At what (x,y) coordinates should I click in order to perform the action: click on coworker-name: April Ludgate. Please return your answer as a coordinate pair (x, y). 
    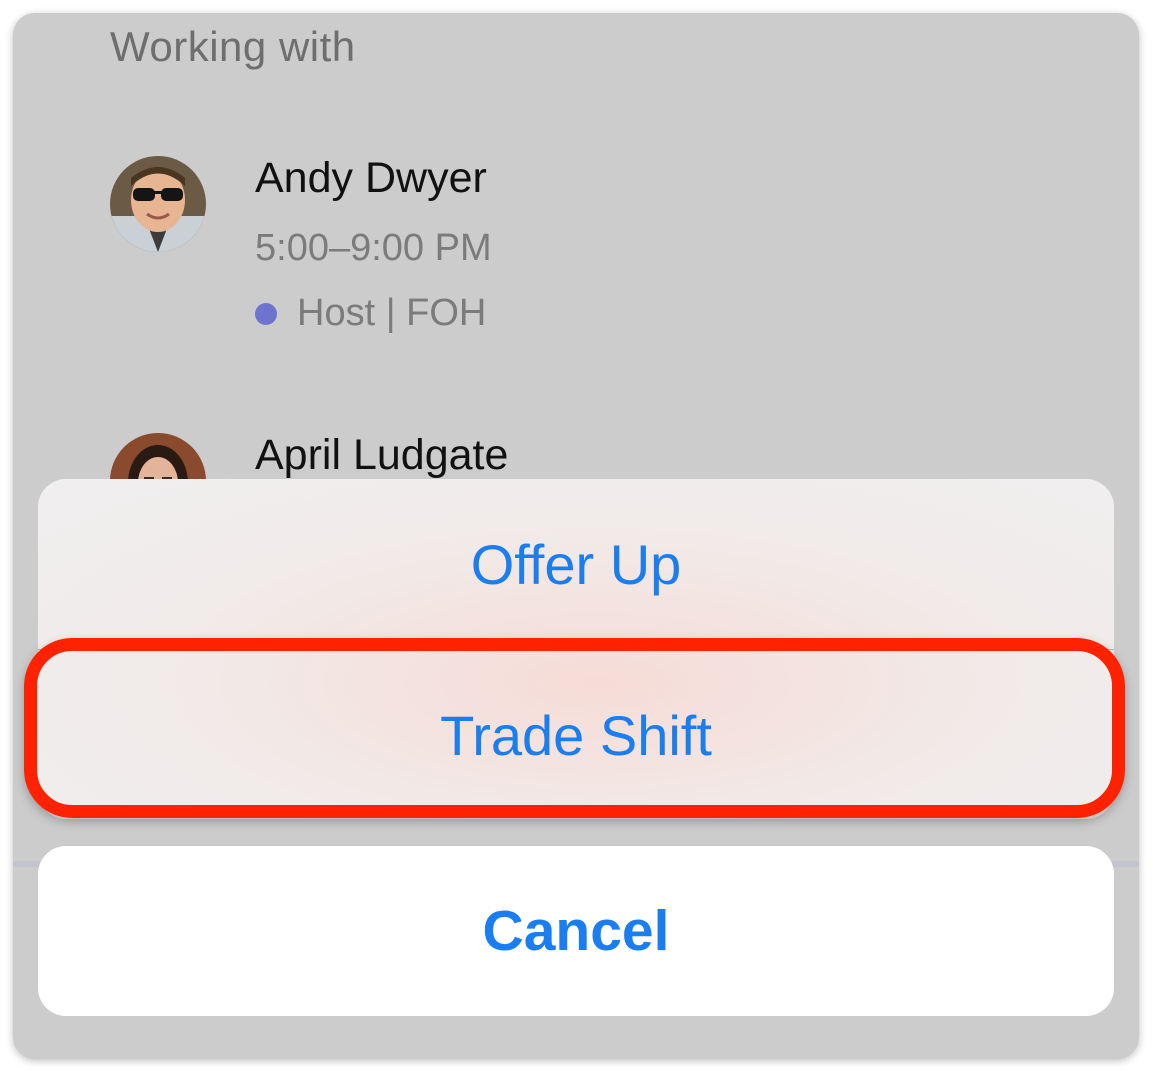
    Looking at the image, I should click on (382, 455).